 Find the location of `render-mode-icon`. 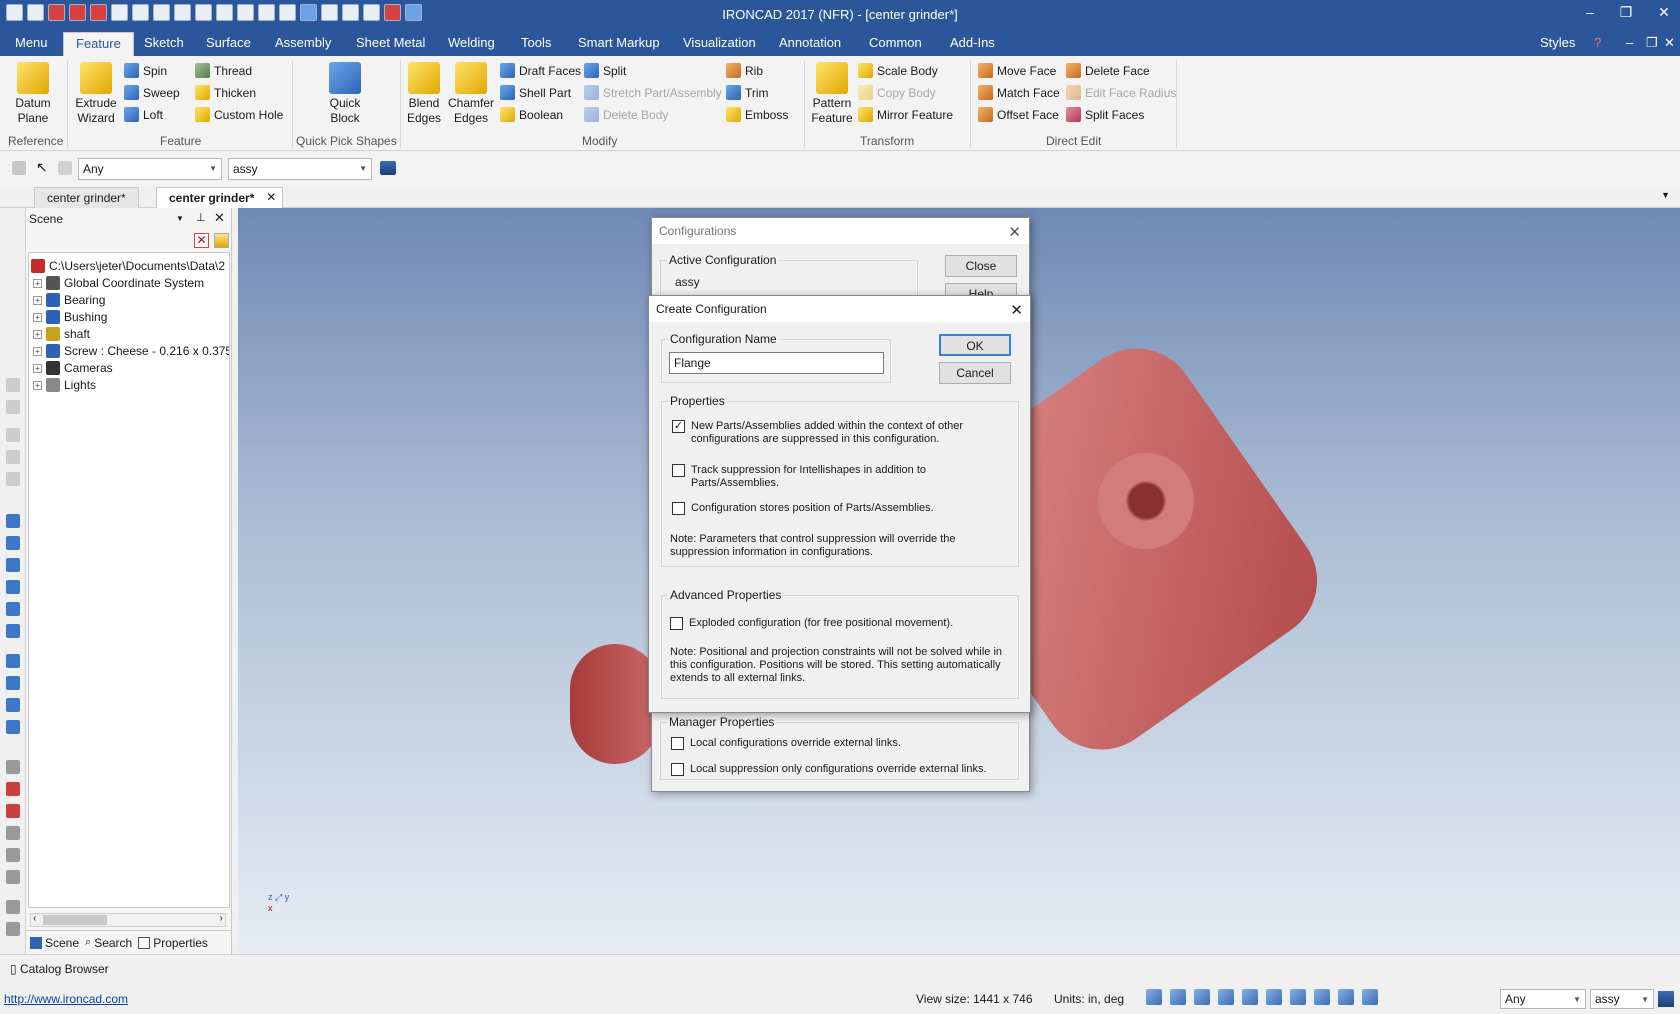

render-mode-icon is located at coordinates (1226, 997).